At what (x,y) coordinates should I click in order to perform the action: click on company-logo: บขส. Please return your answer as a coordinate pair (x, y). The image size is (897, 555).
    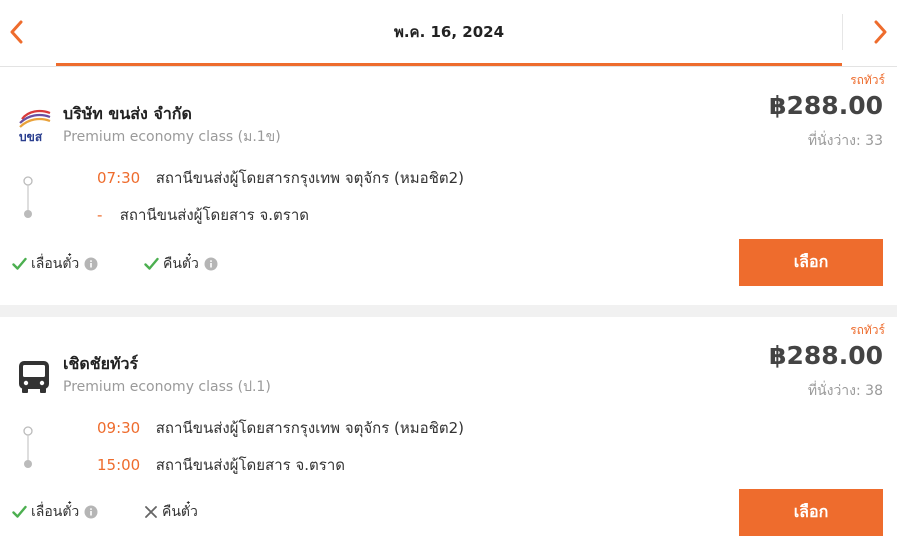
    Looking at the image, I should click on (34, 125).